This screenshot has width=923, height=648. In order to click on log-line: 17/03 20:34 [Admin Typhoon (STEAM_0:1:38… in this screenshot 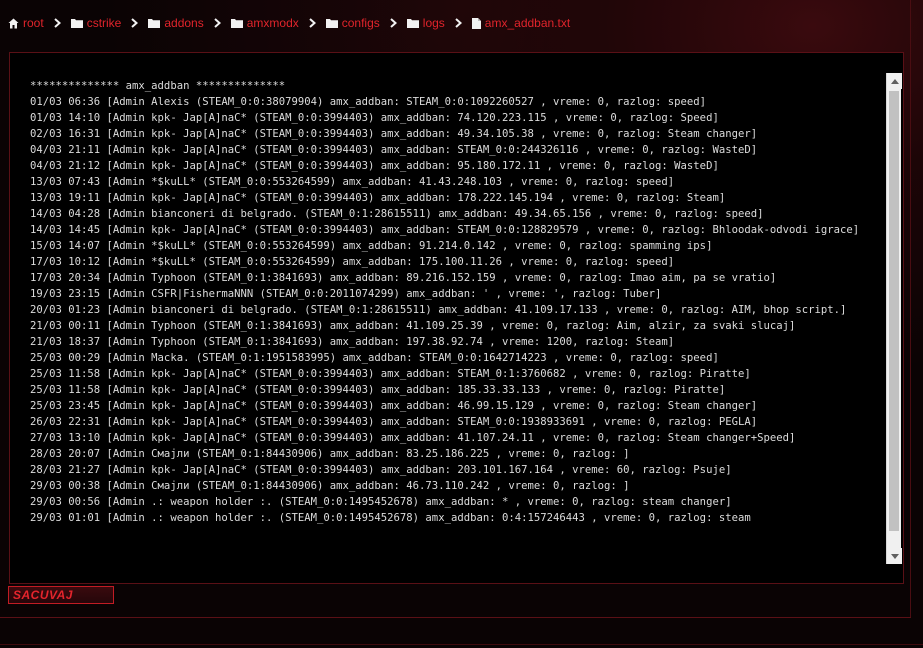, I will do `click(403, 278)`.